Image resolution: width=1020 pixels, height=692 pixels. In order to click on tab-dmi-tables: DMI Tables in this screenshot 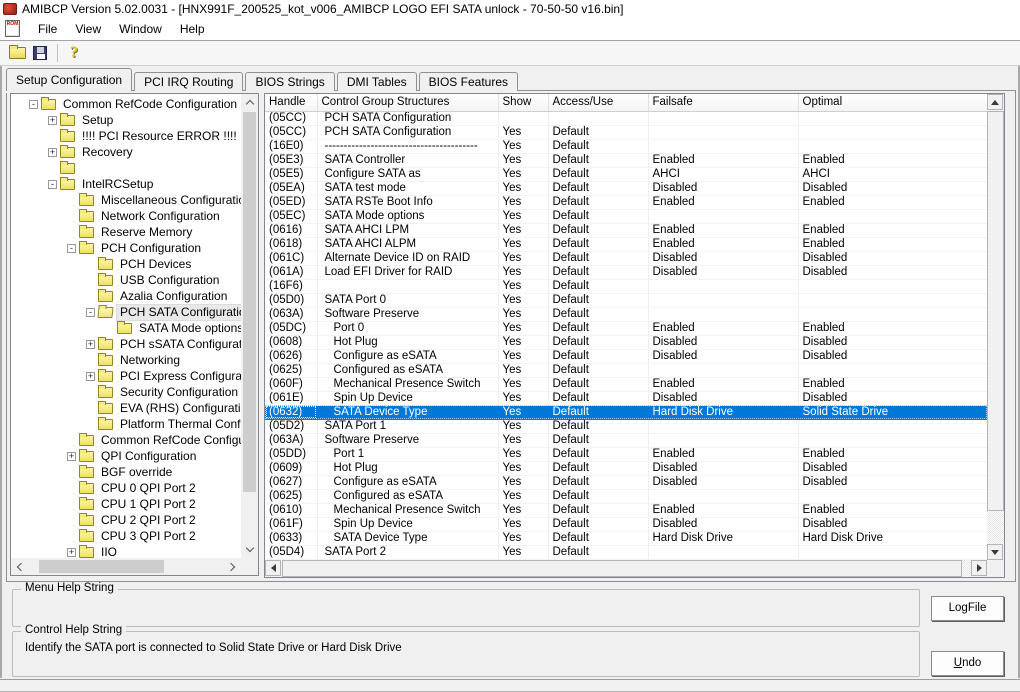, I will do `click(376, 81)`.